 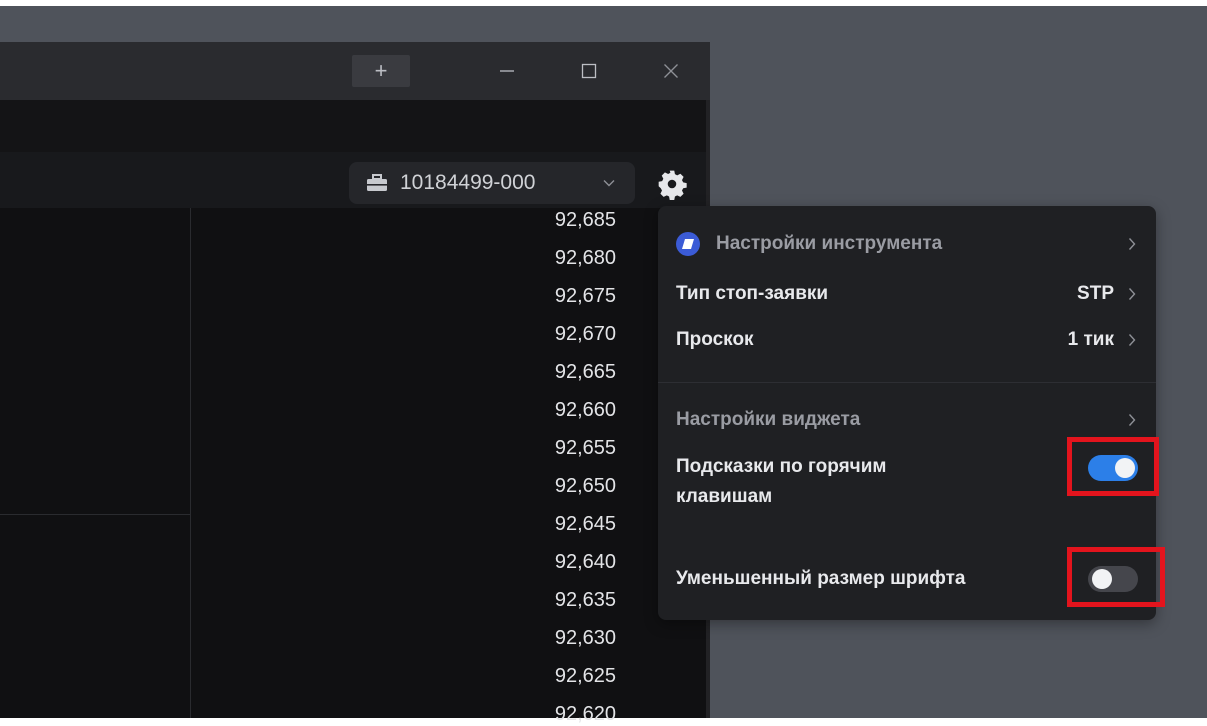 I want to click on price-cell: 92,635, so click(x=585, y=600).